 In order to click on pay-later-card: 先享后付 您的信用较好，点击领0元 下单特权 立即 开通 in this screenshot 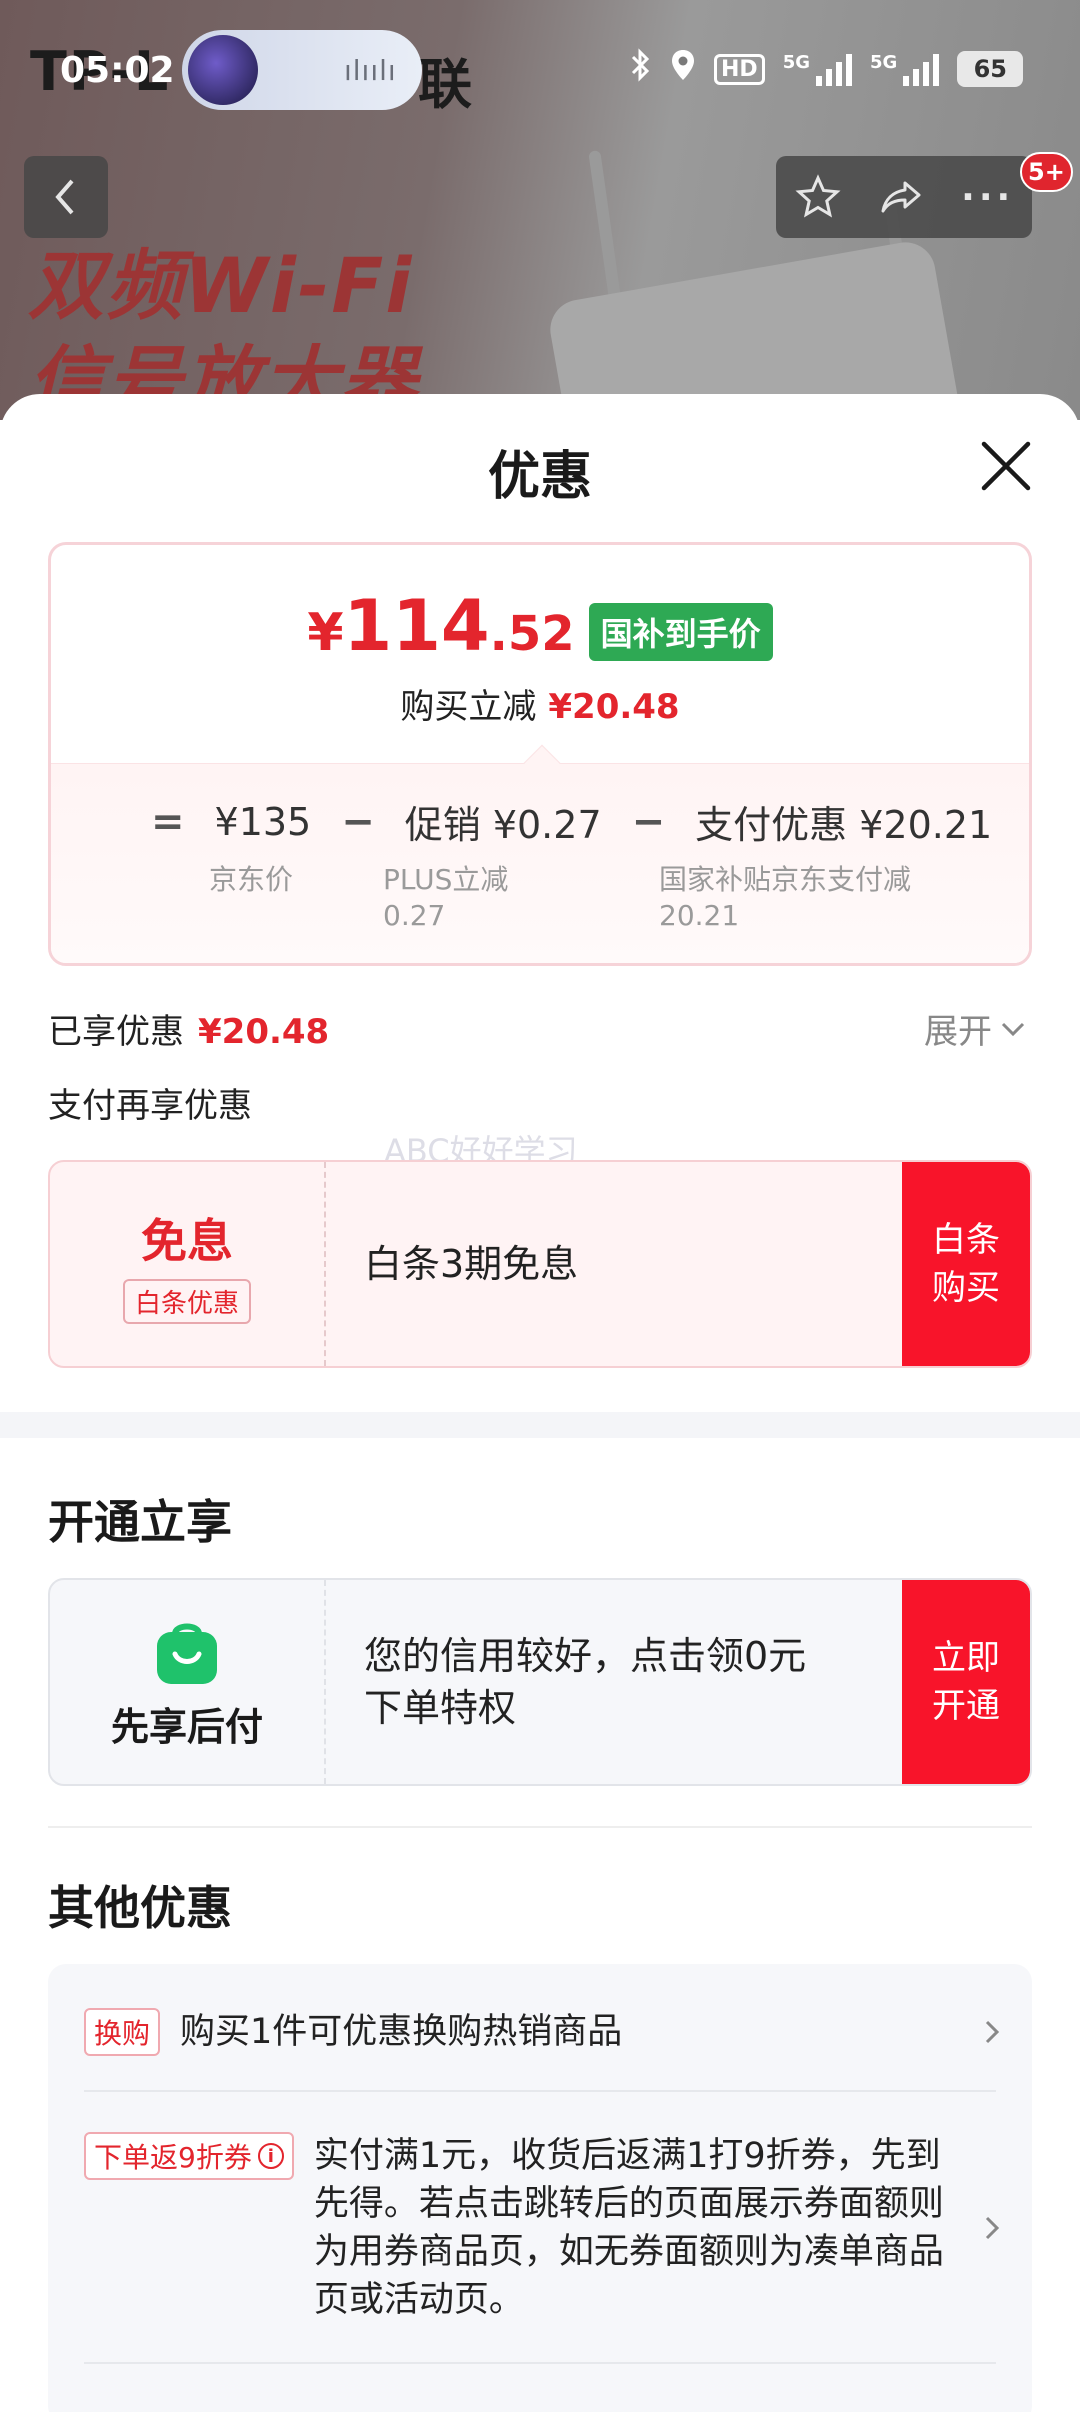, I will do `click(540, 1682)`.